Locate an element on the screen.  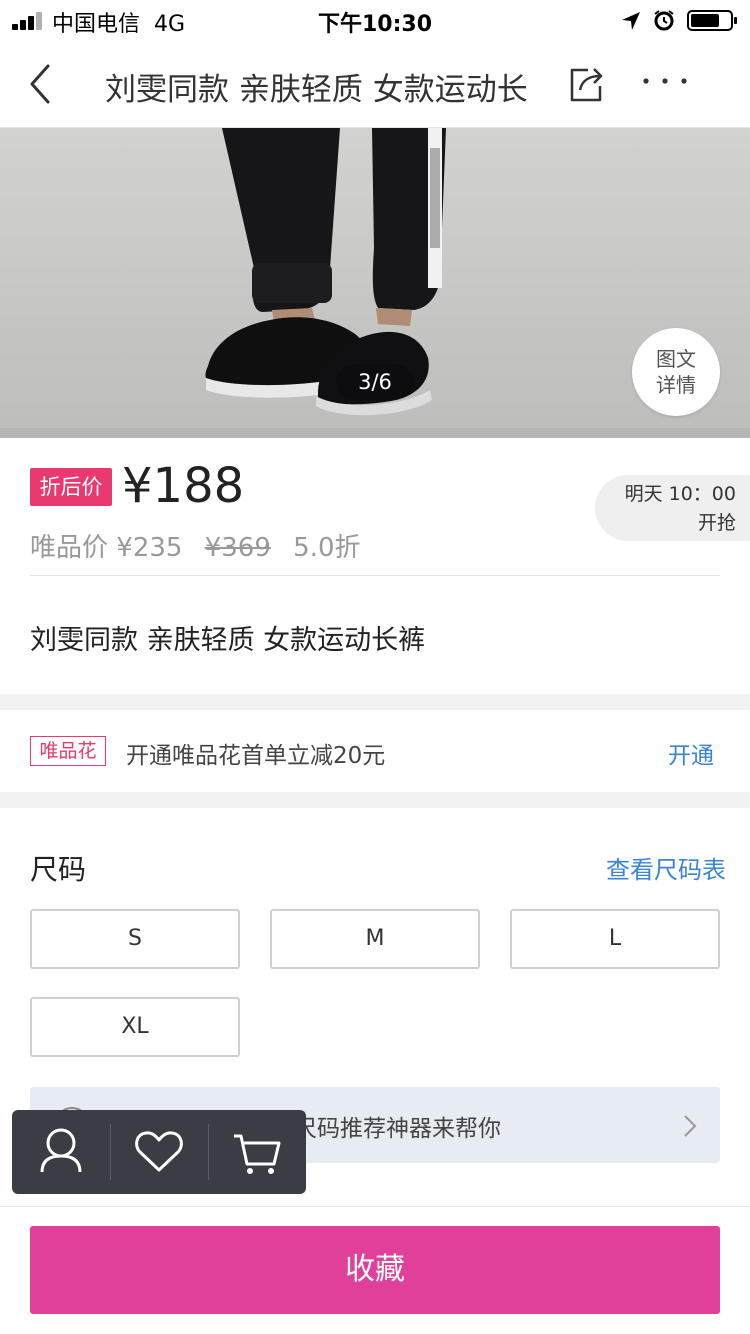
discount-rate: 5.0折 is located at coordinates (327, 548).